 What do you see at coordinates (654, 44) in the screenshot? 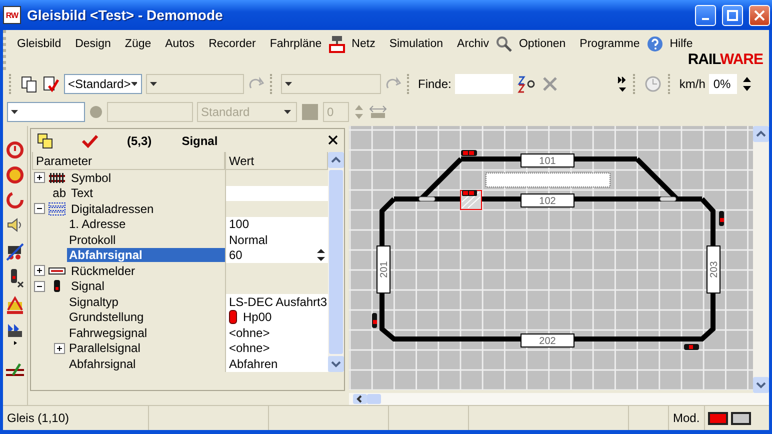
I see `help-icon` at bounding box center [654, 44].